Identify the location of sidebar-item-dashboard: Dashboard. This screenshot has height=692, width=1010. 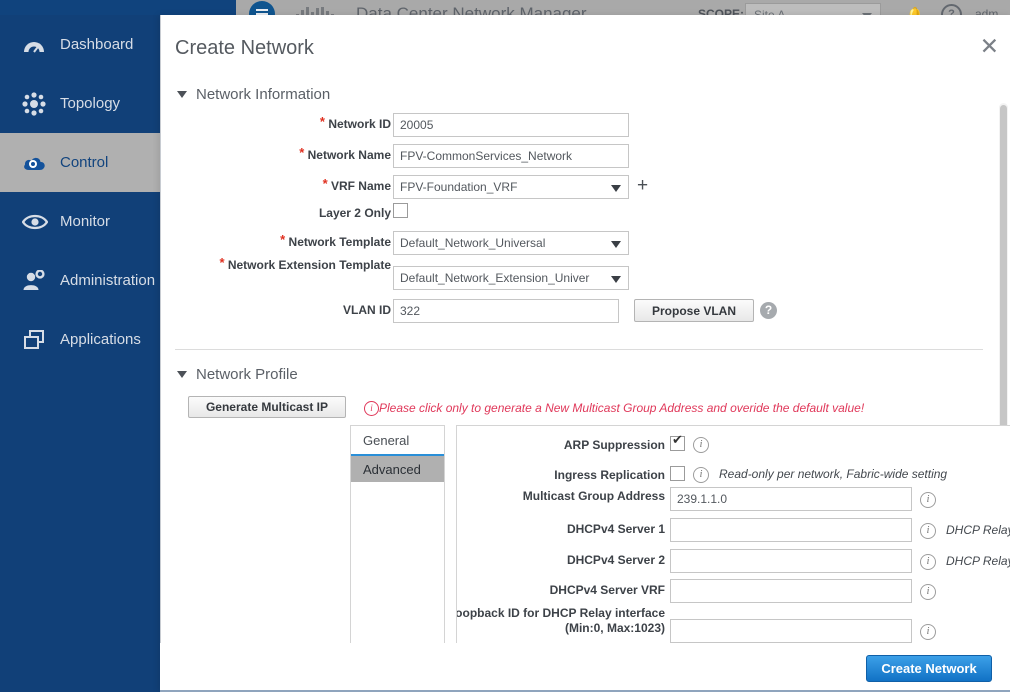
(80, 44).